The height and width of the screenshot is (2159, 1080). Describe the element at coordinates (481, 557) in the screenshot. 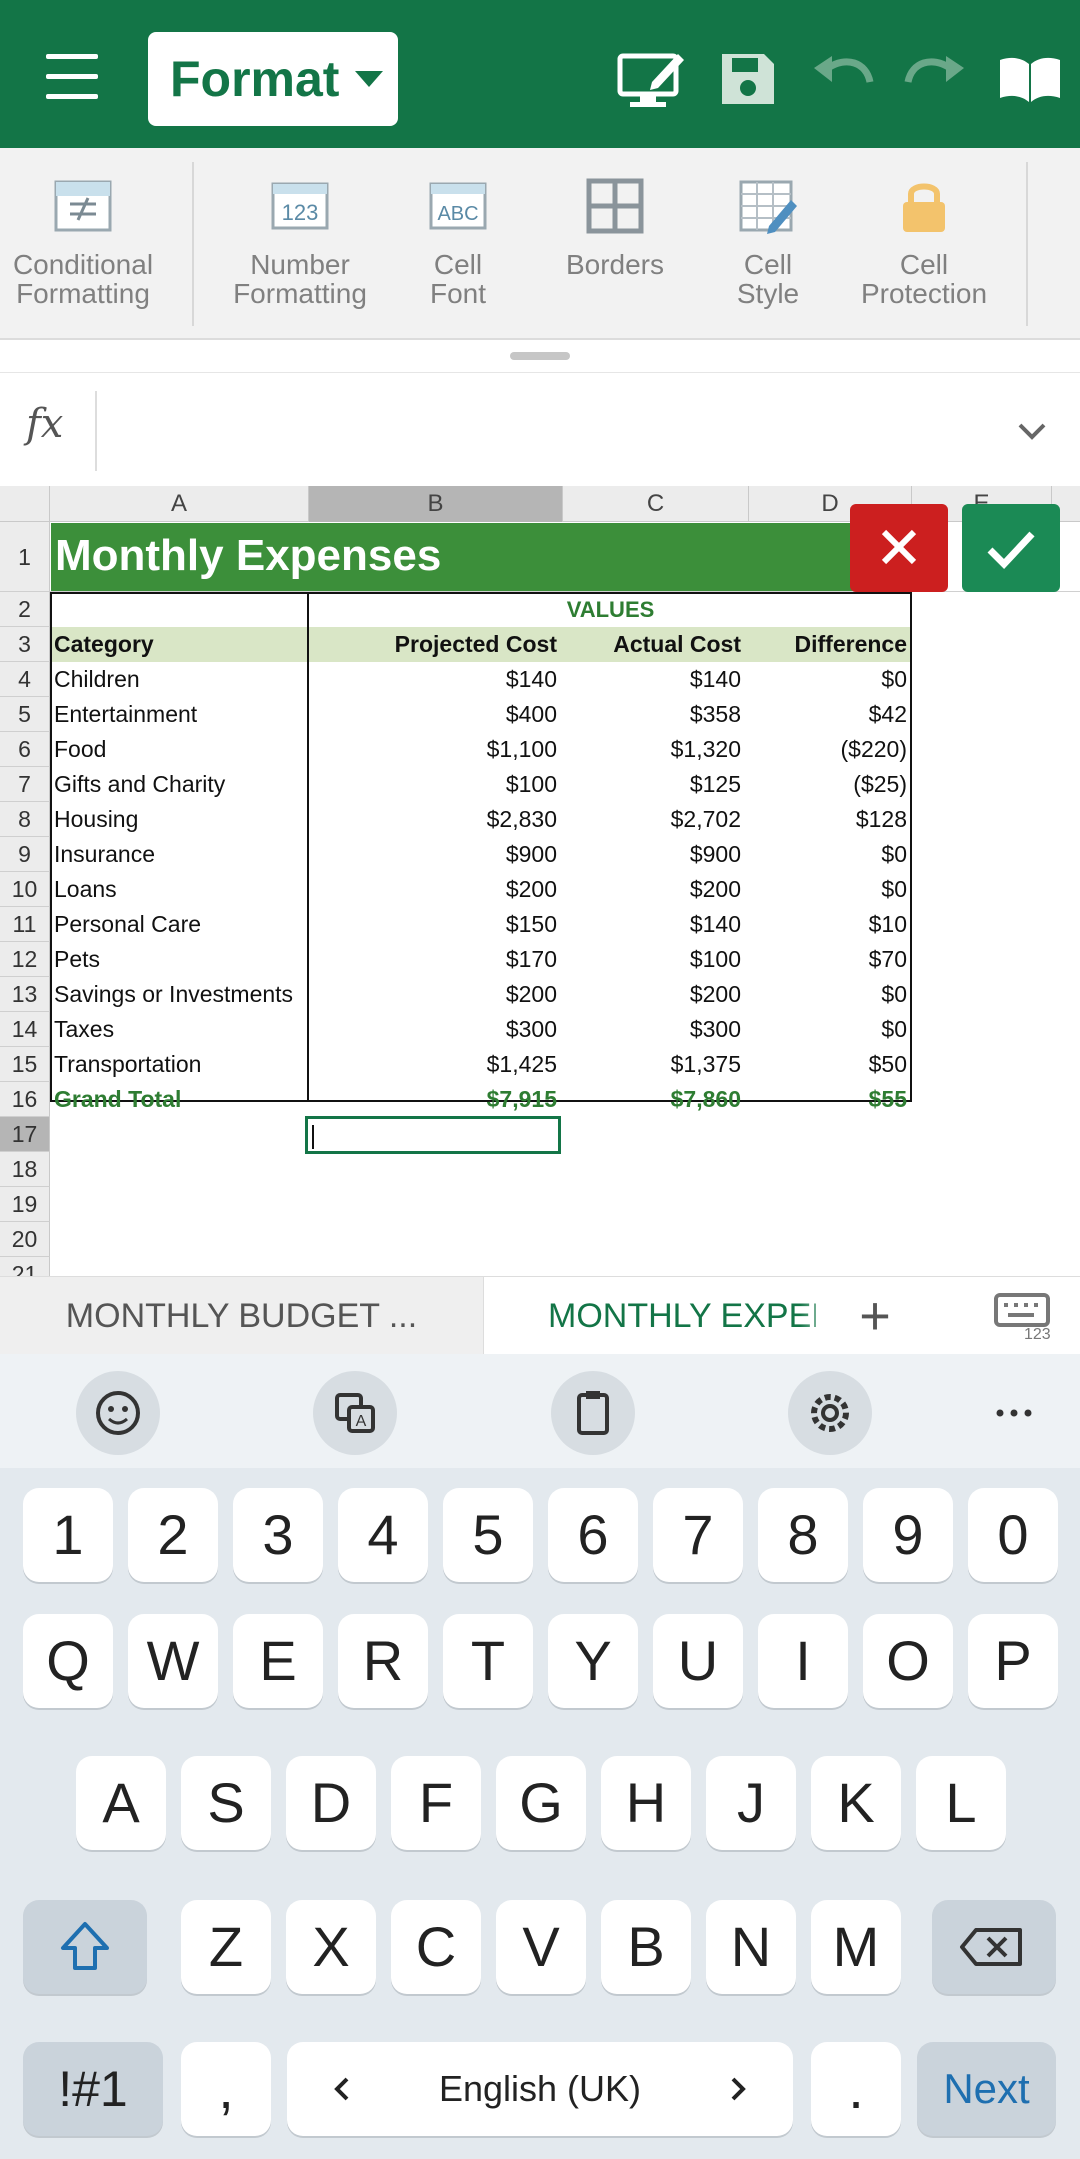

I see `title-cell: Monthly Expenses` at that location.